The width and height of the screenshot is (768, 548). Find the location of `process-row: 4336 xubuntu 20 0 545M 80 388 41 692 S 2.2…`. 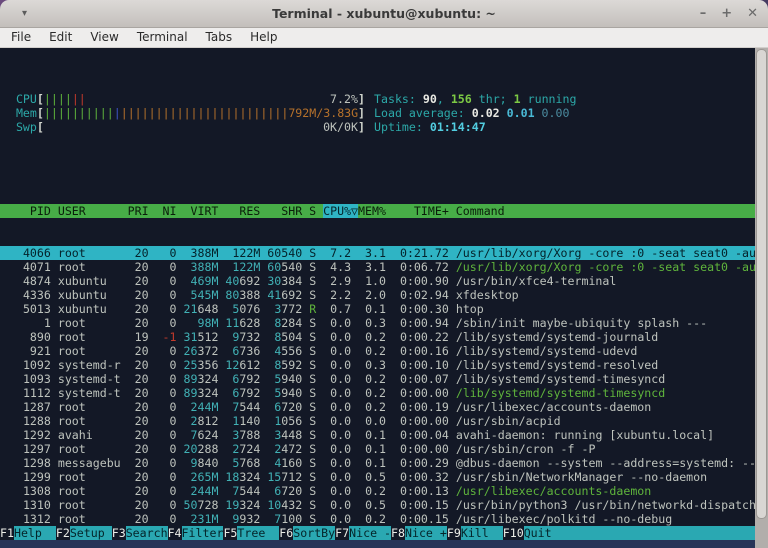

process-row: 4336 xubuntu 20 0 545M 80 388 41 692 S 2.2… is located at coordinates (377, 295).